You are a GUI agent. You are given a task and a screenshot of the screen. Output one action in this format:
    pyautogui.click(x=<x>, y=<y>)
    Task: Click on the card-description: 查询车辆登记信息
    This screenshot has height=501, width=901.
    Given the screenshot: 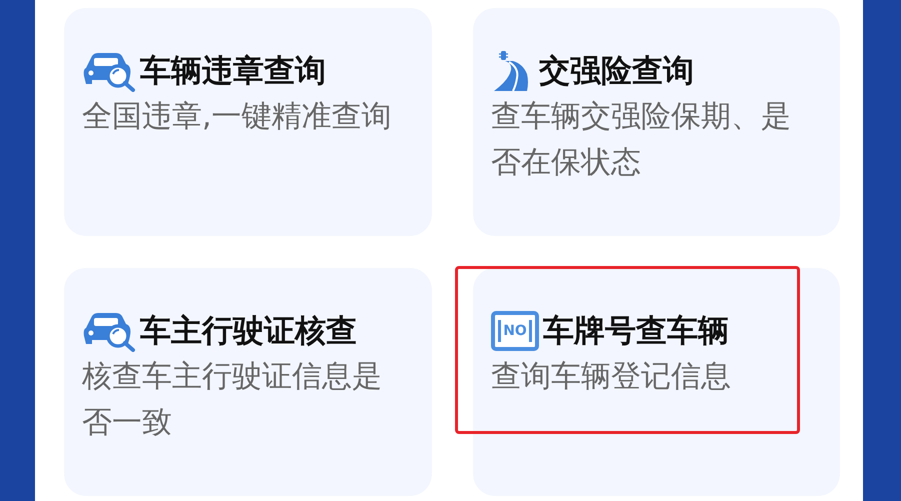 What is the action you would take?
    pyautogui.click(x=611, y=377)
    